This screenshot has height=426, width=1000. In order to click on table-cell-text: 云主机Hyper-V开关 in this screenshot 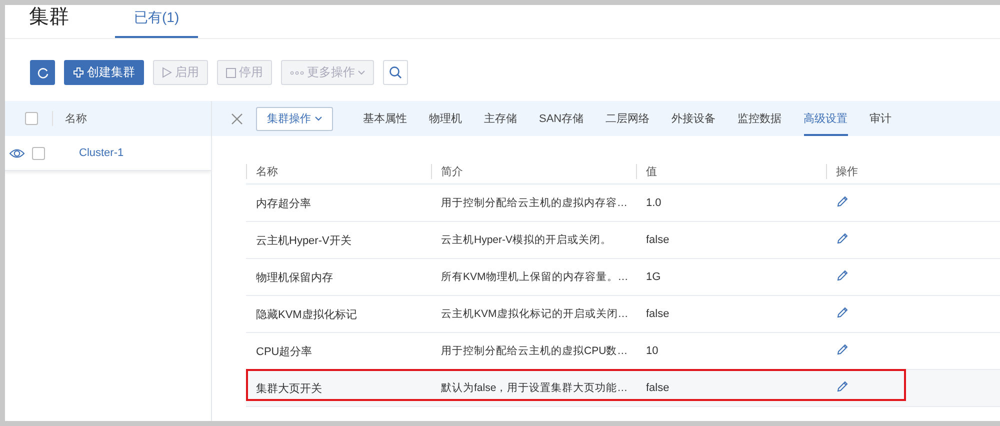, I will do `click(303, 241)`.